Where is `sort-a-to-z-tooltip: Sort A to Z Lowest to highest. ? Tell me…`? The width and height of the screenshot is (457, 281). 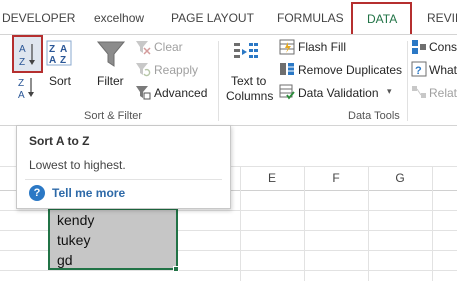 sort-a-to-z-tooltip: Sort A to Z Lowest to highest. ? Tell me… is located at coordinates (123, 167).